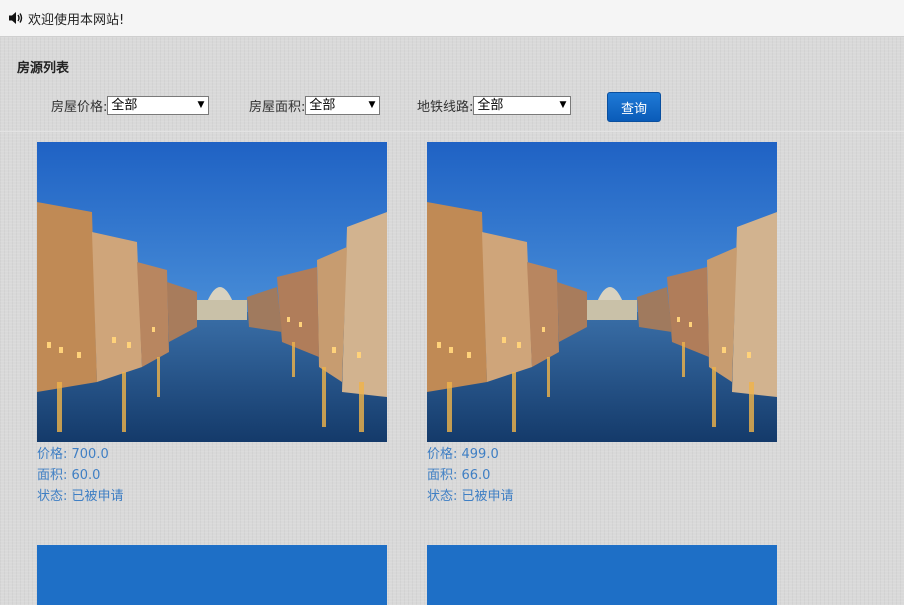 The image size is (904, 605). What do you see at coordinates (522, 105) in the screenshot?
I see `subway-select: 全部 ▼` at bounding box center [522, 105].